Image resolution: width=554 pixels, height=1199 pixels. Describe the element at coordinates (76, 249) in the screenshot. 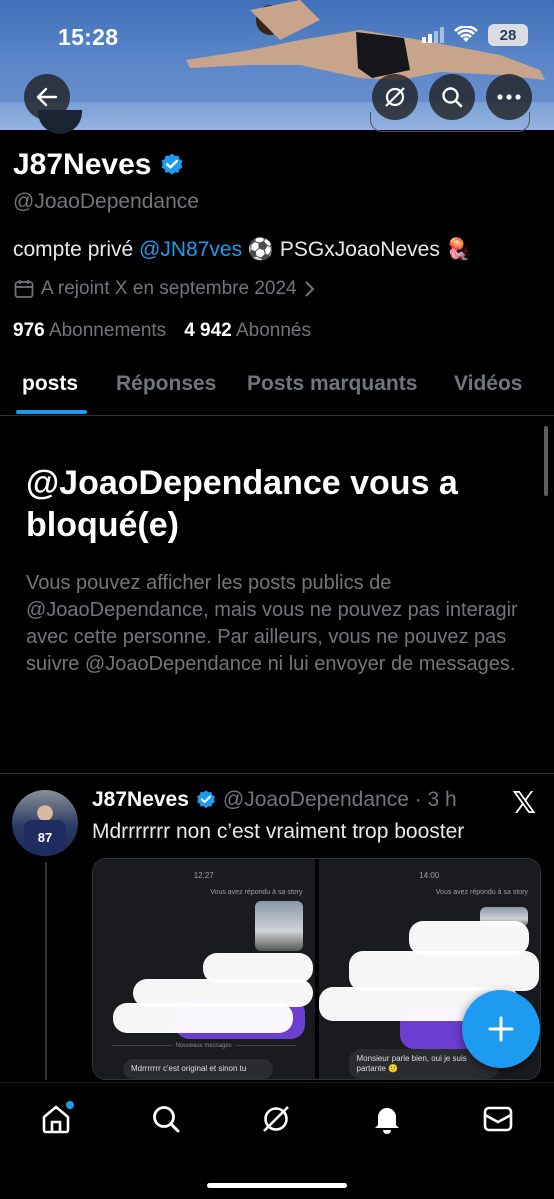

I see `bio-prefix: compte privé` at that location.